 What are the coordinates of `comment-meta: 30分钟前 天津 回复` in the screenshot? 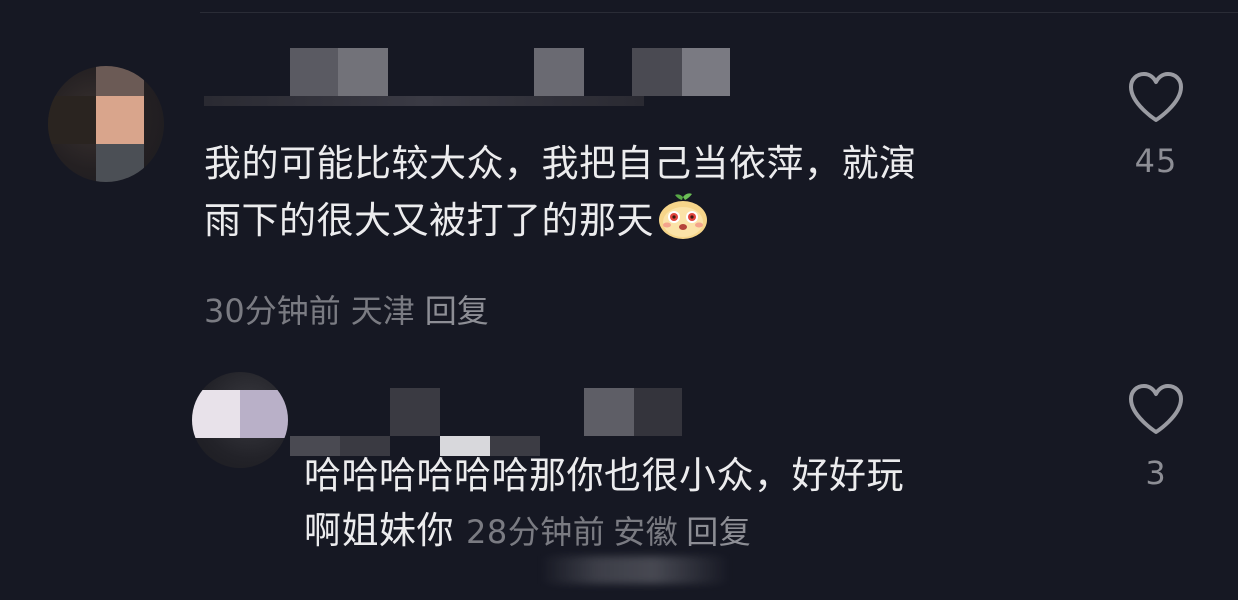 It's located at (351, 309).